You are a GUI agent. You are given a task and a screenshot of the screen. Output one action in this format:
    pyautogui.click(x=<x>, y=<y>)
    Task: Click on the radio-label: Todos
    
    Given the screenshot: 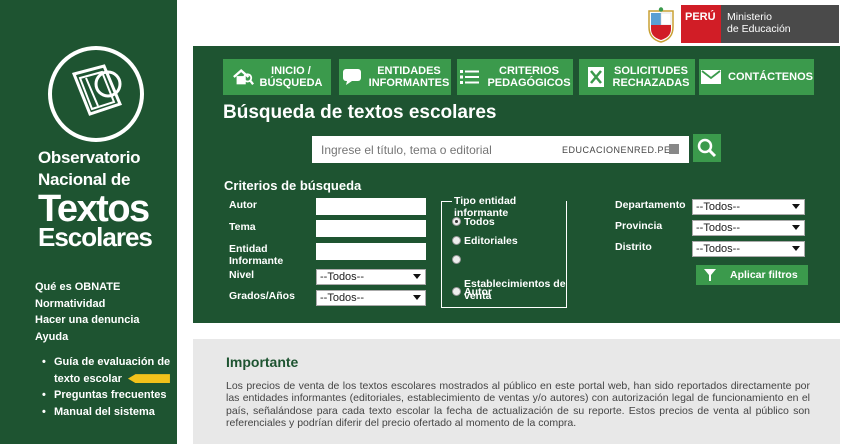 What is the action you would take?
    pyautogui.click(x=479, y=222)
    